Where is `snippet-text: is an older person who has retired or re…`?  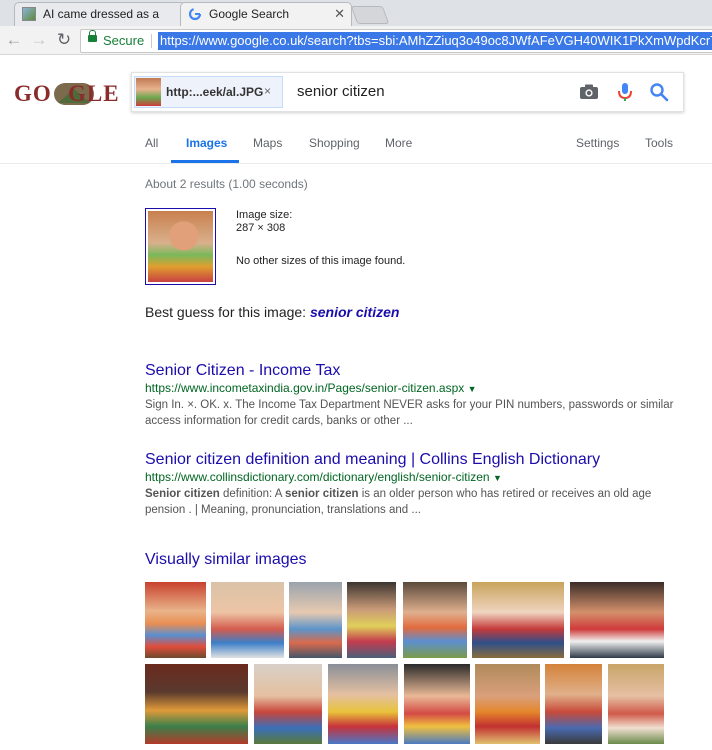
snippet-text: is an older person who has retired or re… is located at coordinates (505, 494).